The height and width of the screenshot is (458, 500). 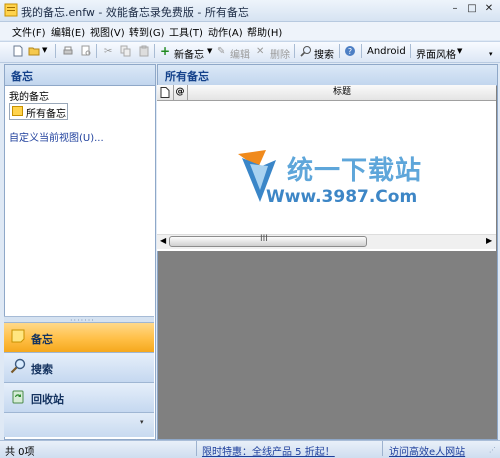 What do you see at coordinates (189, 53) in the screenshot?
I see `new-note-button: 新备忘` at bounding box center [189, 53].